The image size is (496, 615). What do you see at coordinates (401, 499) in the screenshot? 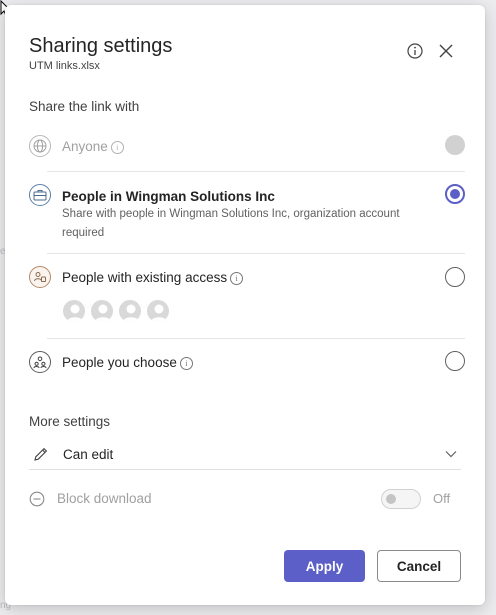
I see `block-download-toggle` at bounding box center [401, 499].